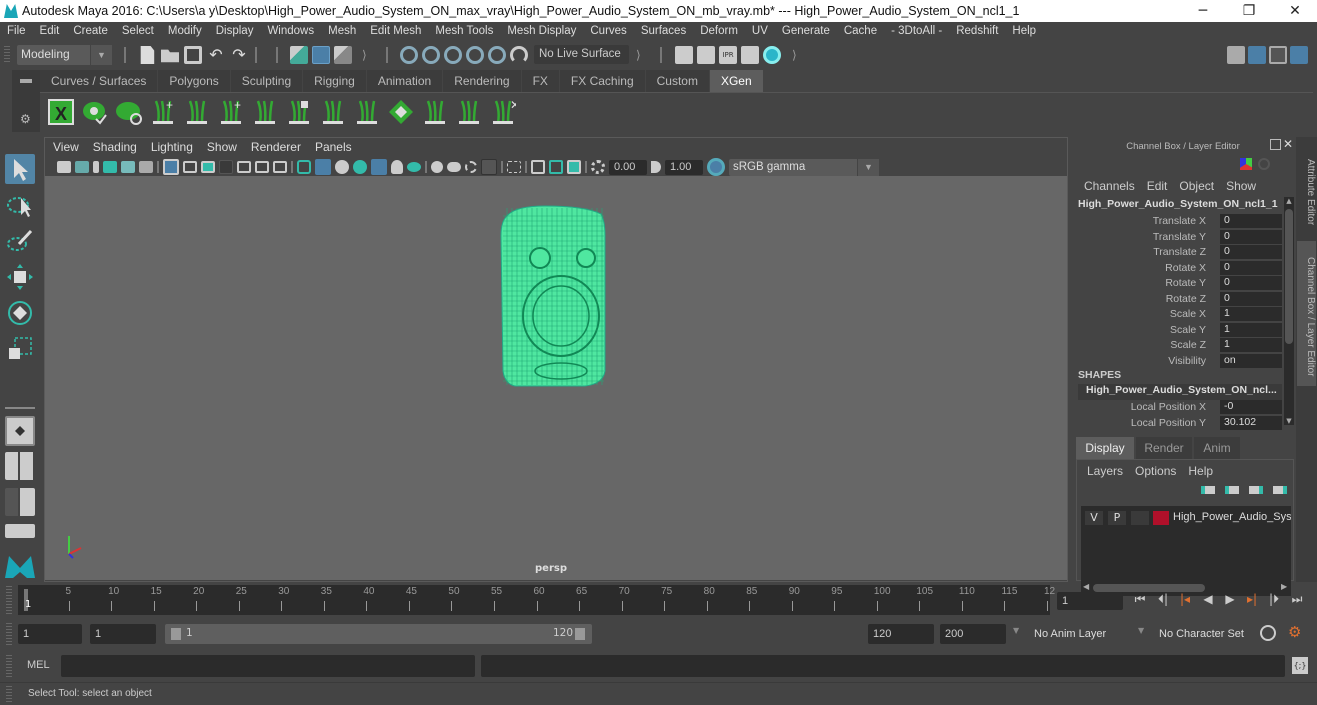 The width and height of the screenshot is (1317, 705). I want to click on new-scene-icon, so click(147, 55).